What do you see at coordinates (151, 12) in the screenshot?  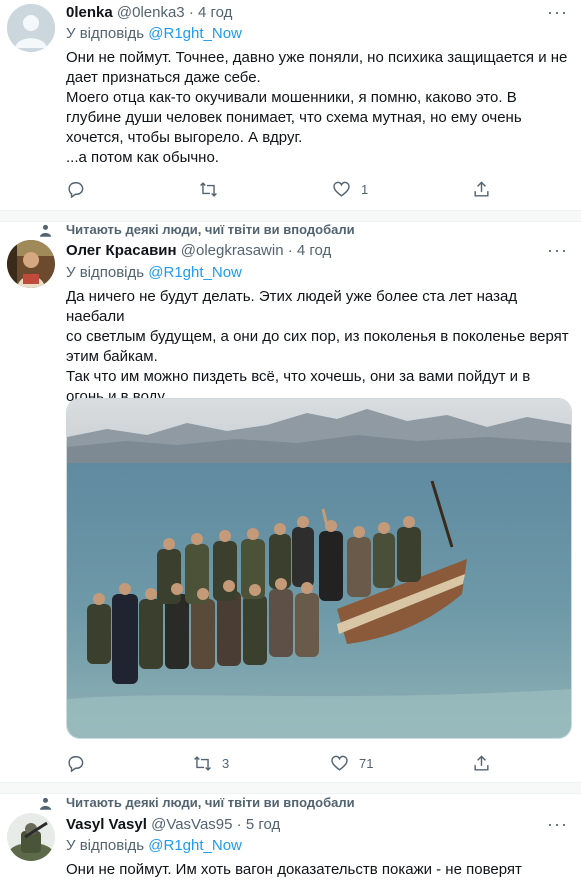 I see `user-handle: @0lenka3` at bounding box center [151, 12].